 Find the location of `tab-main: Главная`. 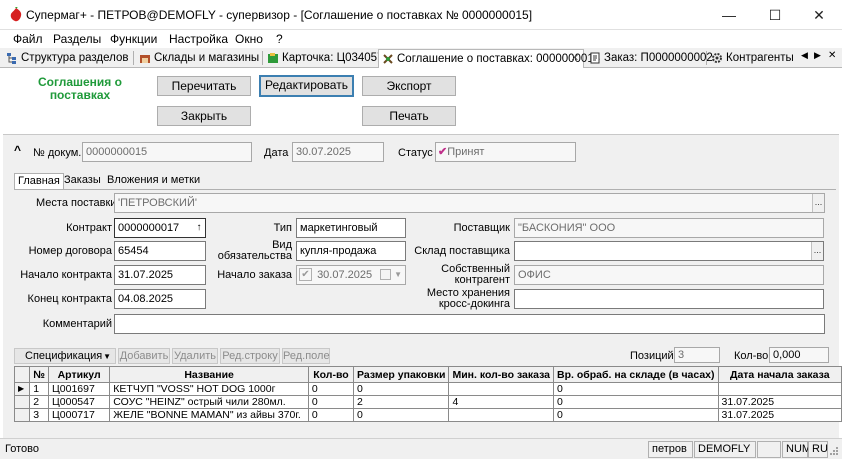

tab-main: Главная is located at coordinates (39, 181).